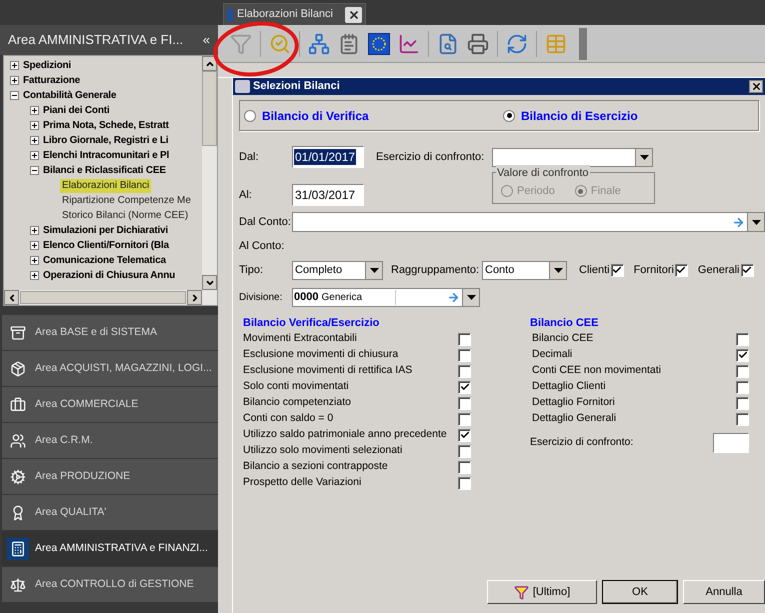 This screenshot has height=613, width=765. Describe the element at coordinates (110, 584) in the screenshot. I see `area-menu-item: Area CONTROLLO di GESTIONE` at that location.